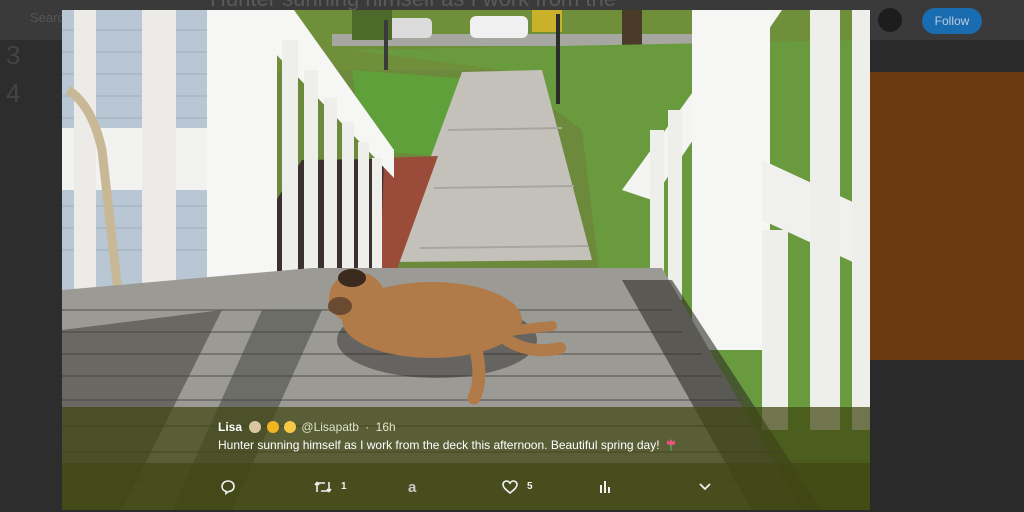  Describe the element at coordinates (13, 55) in the screenshot. I see `background-number-3: 3` at that location.